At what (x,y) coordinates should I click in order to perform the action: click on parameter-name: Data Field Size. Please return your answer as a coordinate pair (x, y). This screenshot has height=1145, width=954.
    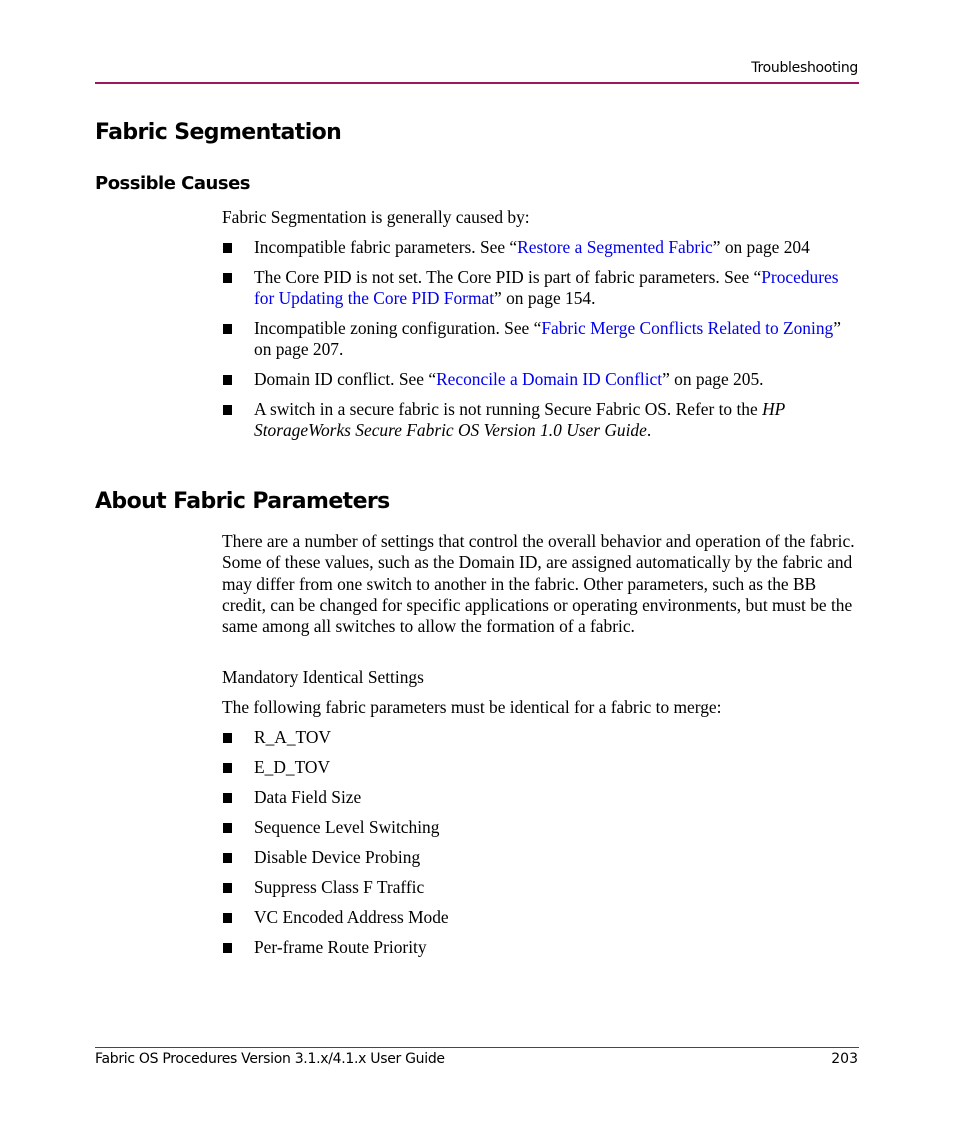
    Looking at the image, I should click on (308, 797).